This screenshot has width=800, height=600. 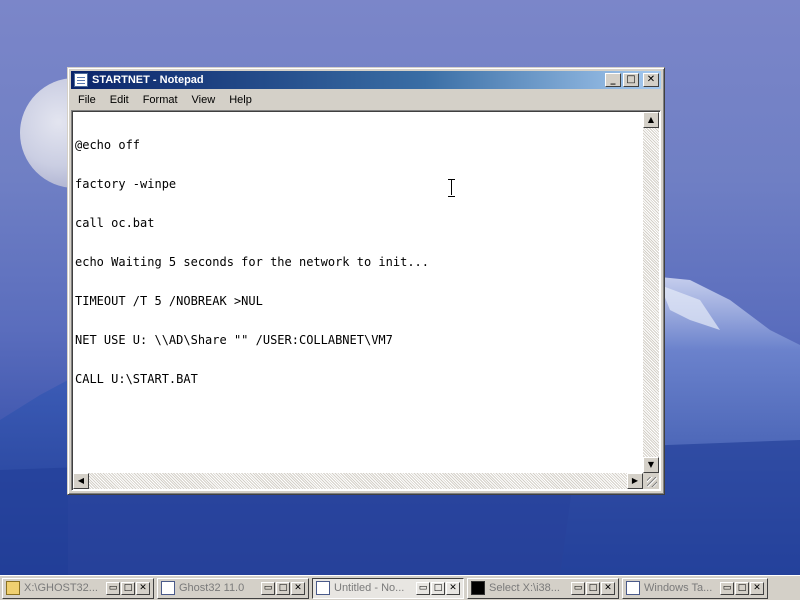 I want to click on scroll-up-button: ▲, so click(x=651, y=120).